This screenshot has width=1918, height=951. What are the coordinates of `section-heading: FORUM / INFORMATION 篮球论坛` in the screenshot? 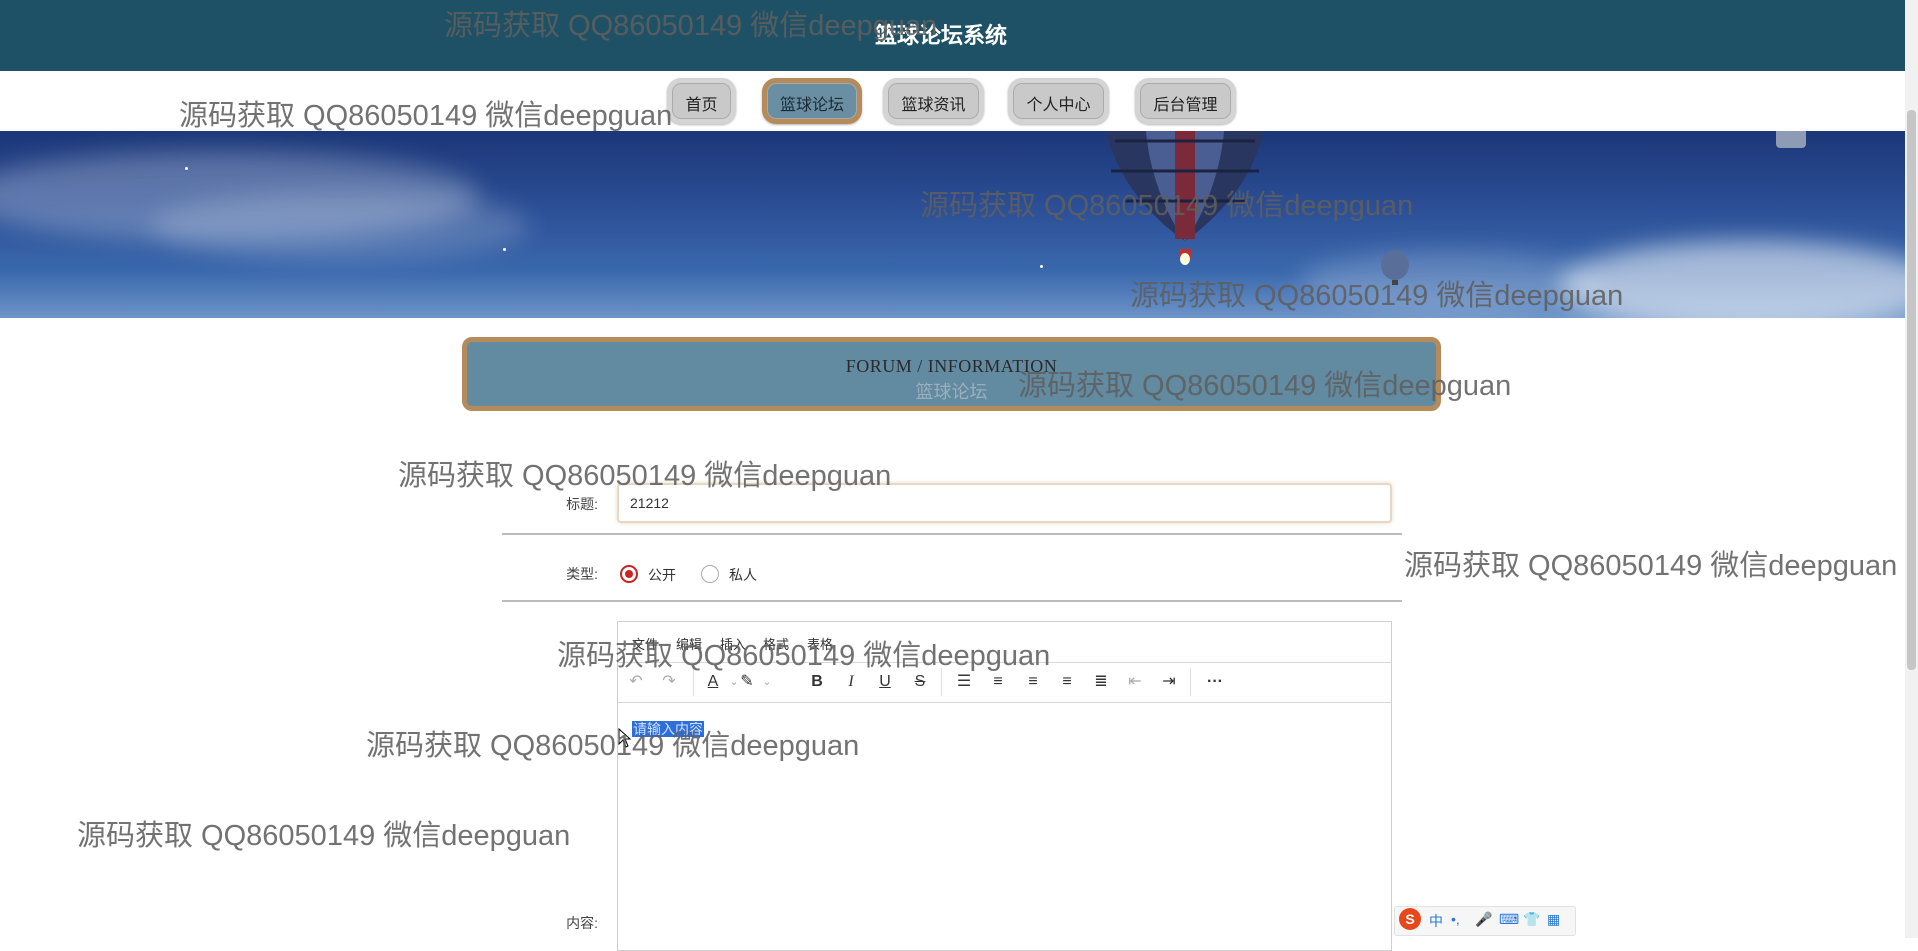 It's located at (951, 374).